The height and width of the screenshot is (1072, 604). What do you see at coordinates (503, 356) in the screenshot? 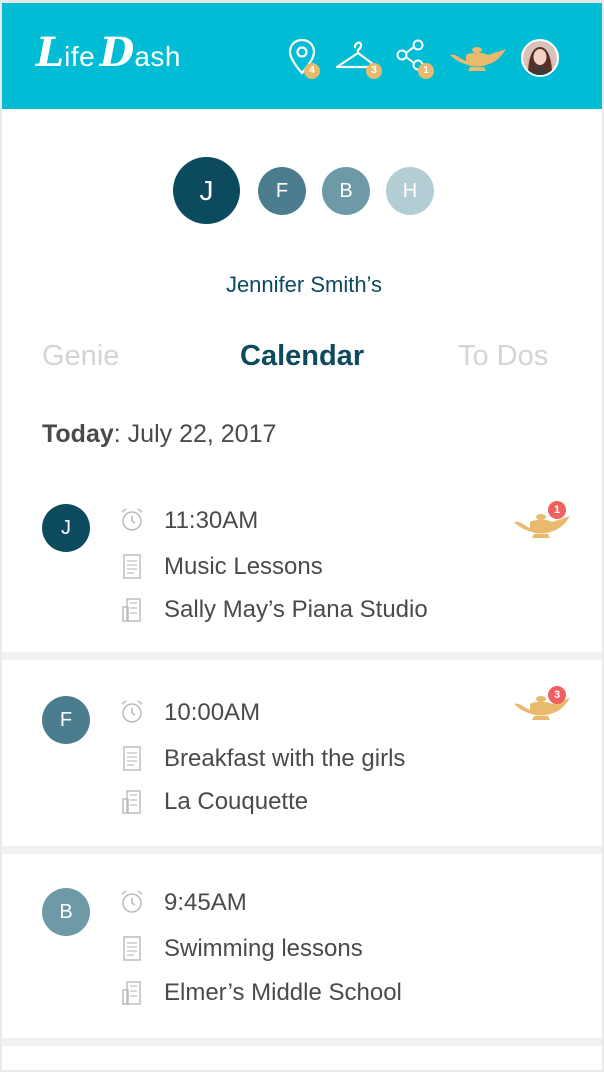
I see `tab-todos: To Dos` at bounding box center [503, 356].